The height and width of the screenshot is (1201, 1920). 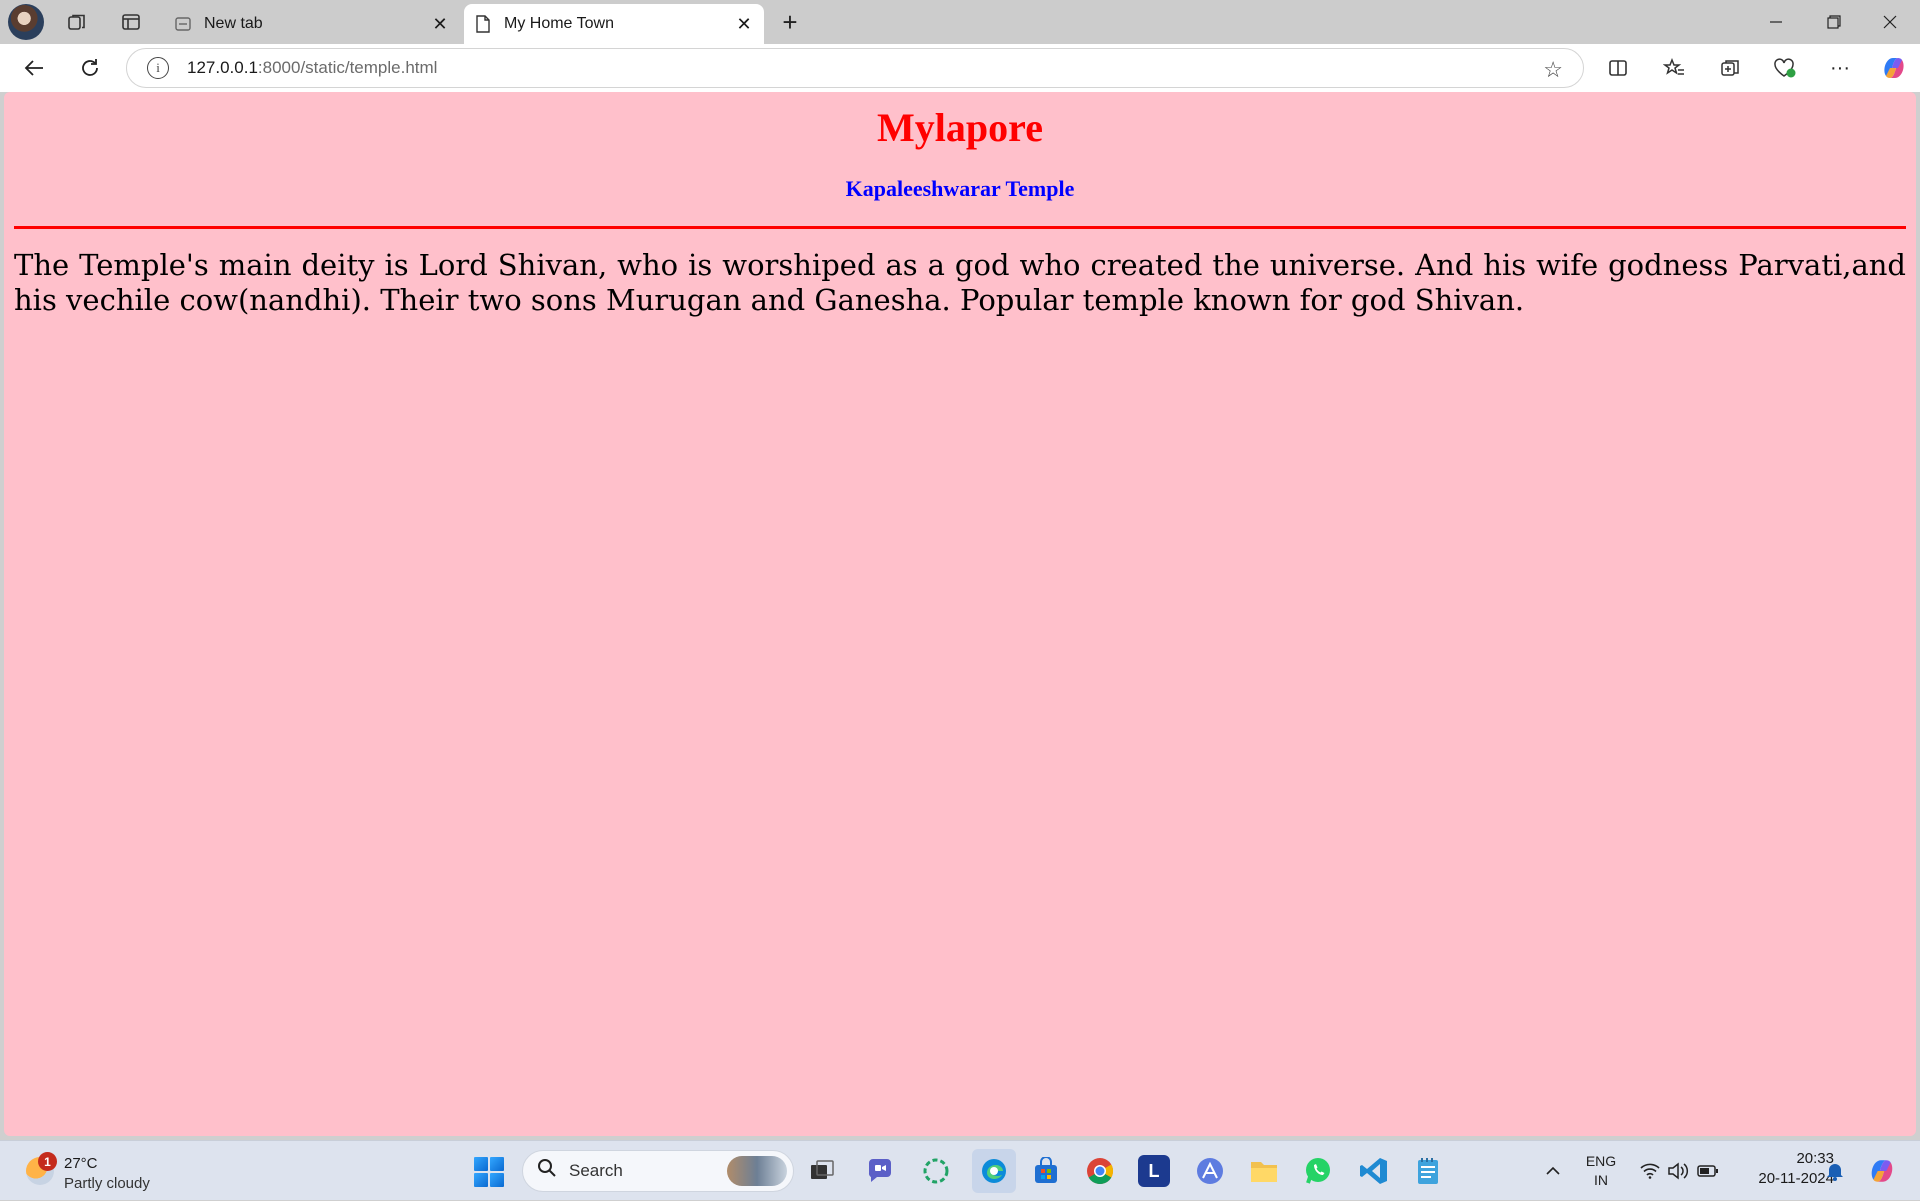 I want to click on loading-circle-app-icon, so click(x=936, y=1171).